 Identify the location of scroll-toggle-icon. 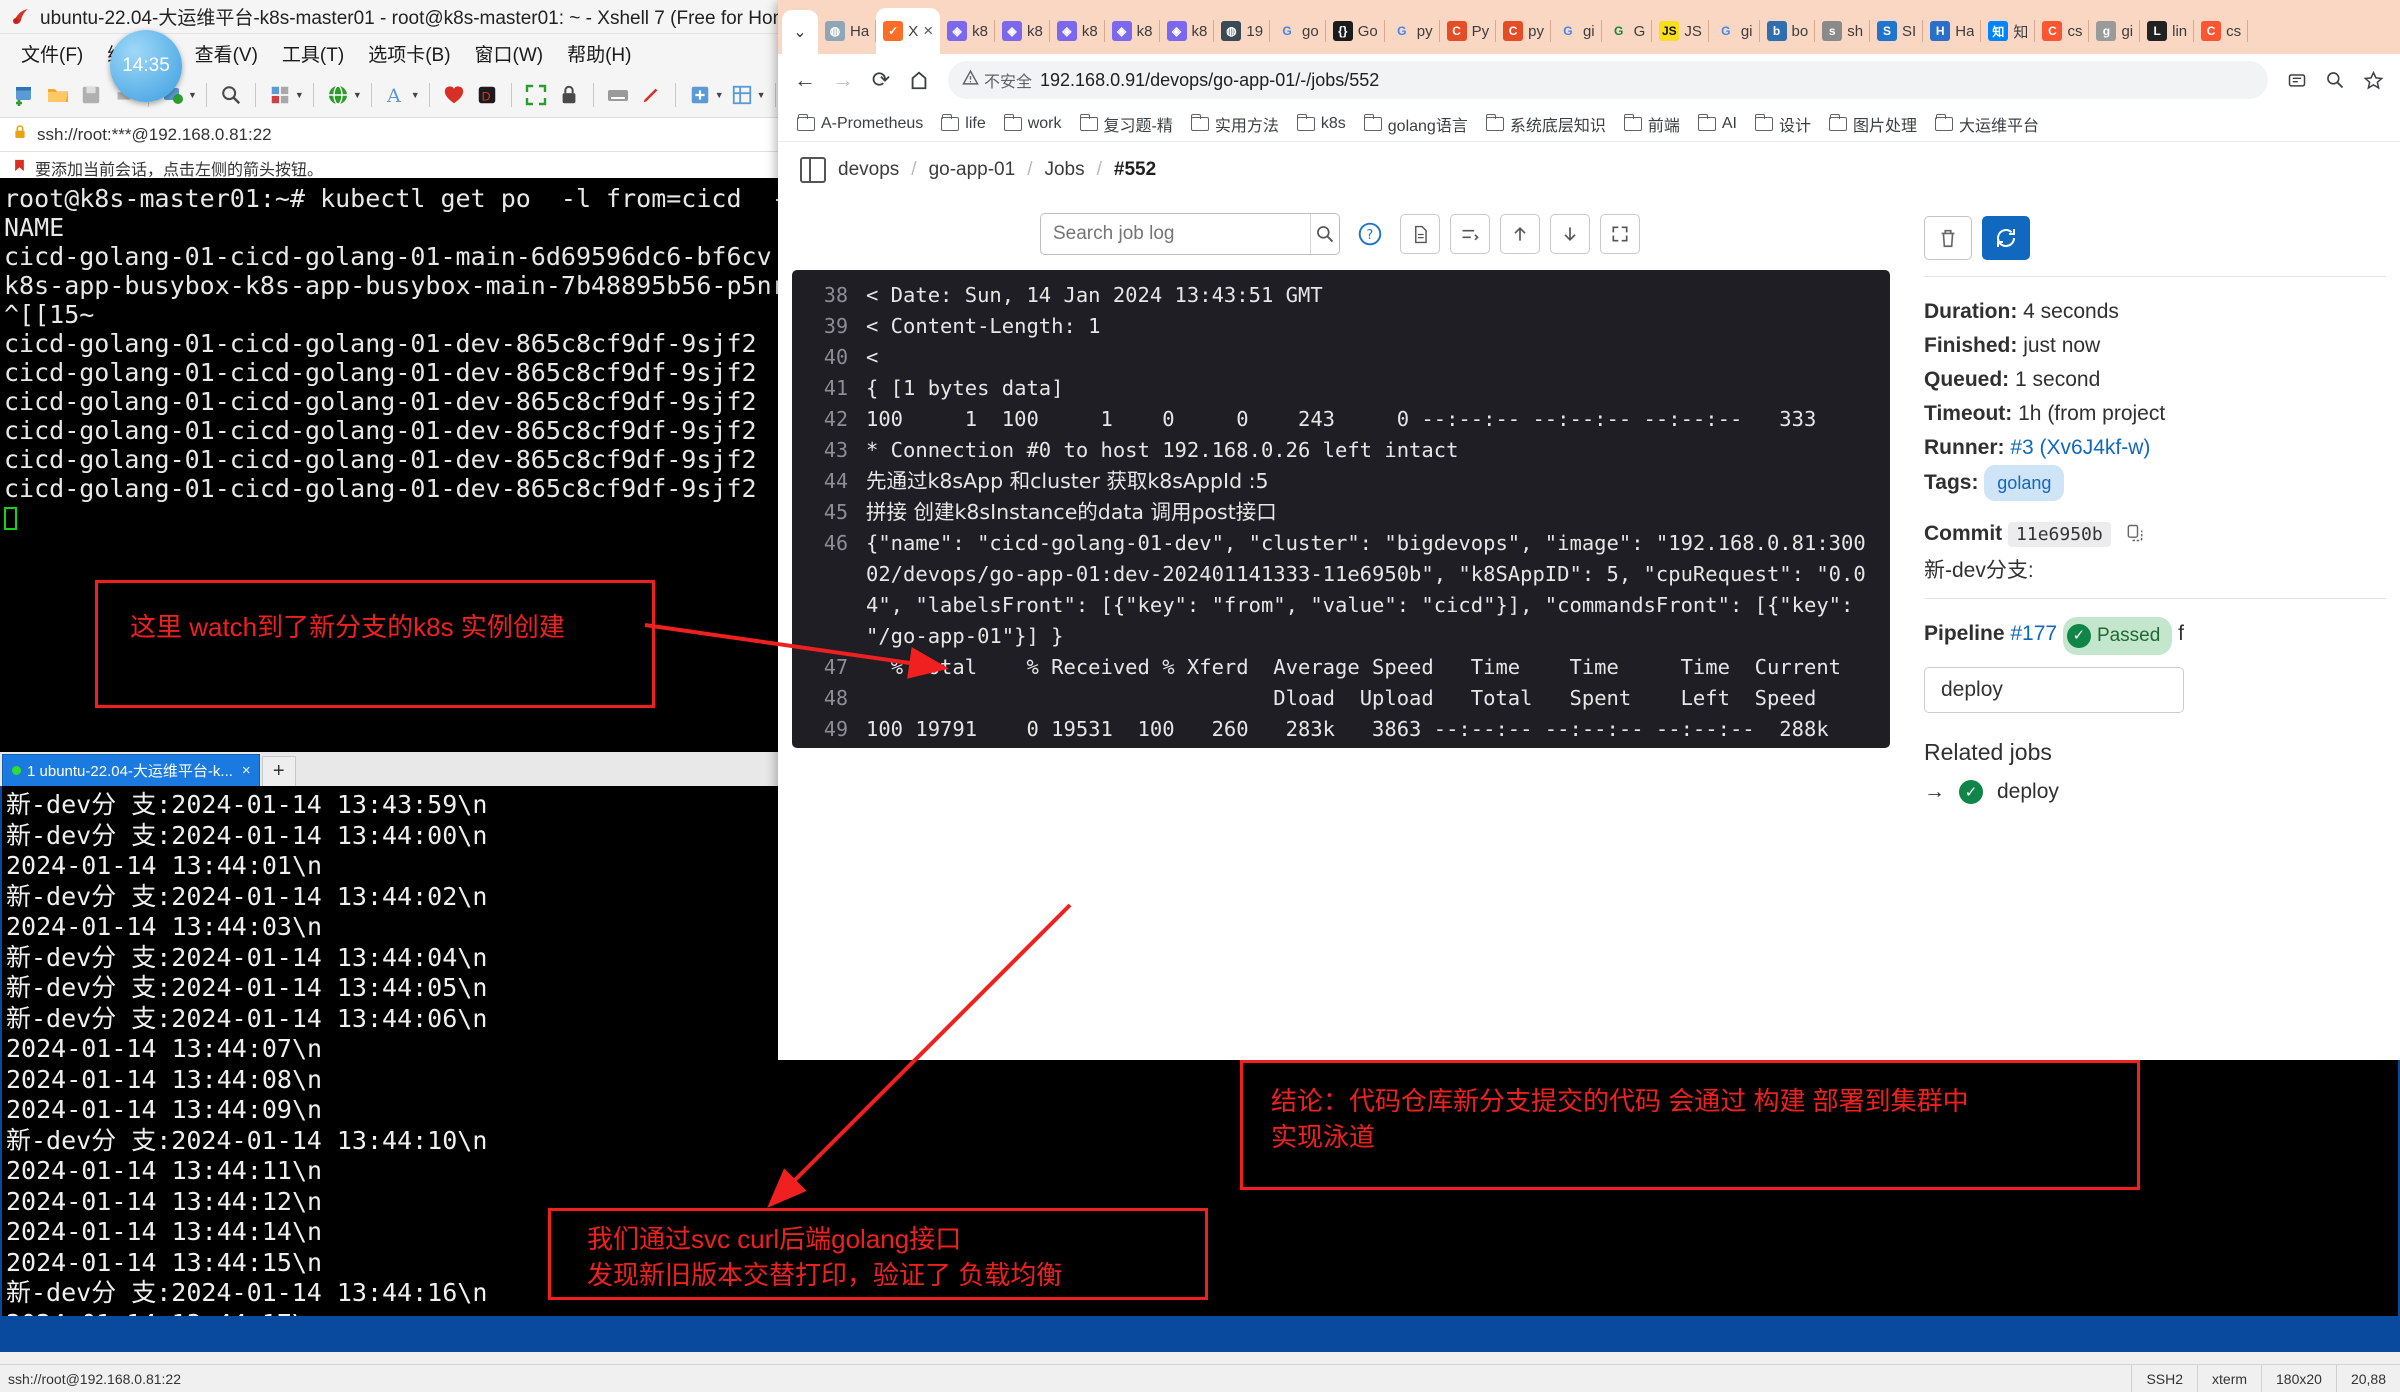
(1470, 234).